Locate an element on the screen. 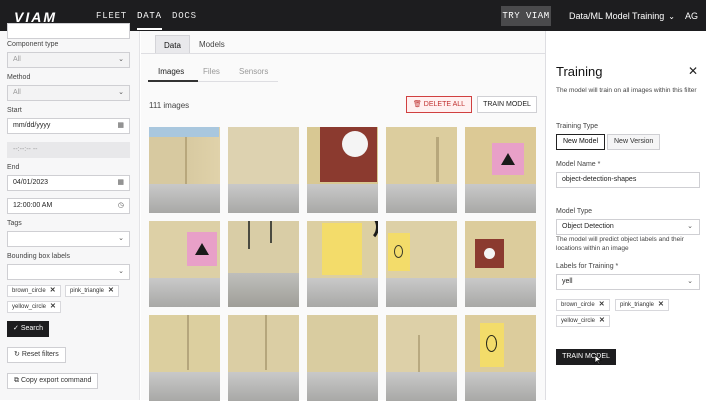  label-chip: yellow_circle ✕ is located at coordinates (583, 321).